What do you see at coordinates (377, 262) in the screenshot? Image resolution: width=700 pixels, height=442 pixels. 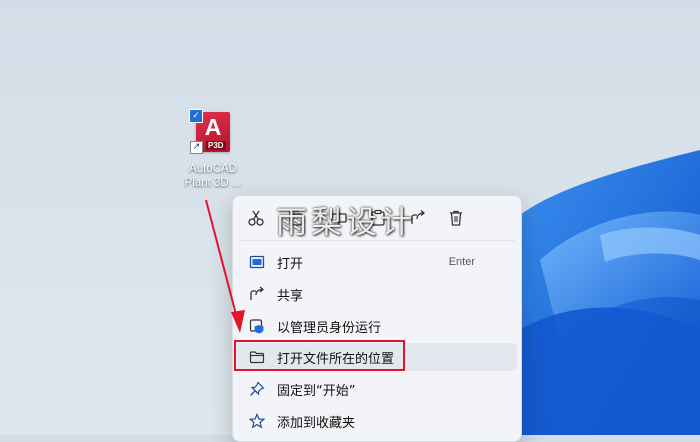 I see `menu-item-open: 打开 Enter` at bounding box center [377, 262].